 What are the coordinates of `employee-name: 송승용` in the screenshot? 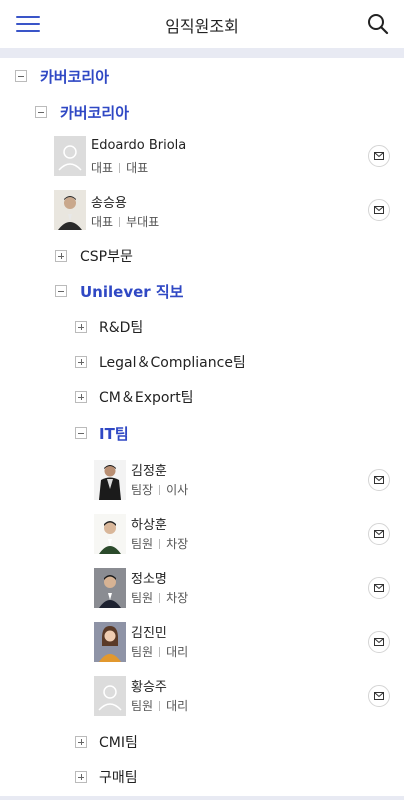 It's located at (109, 203).